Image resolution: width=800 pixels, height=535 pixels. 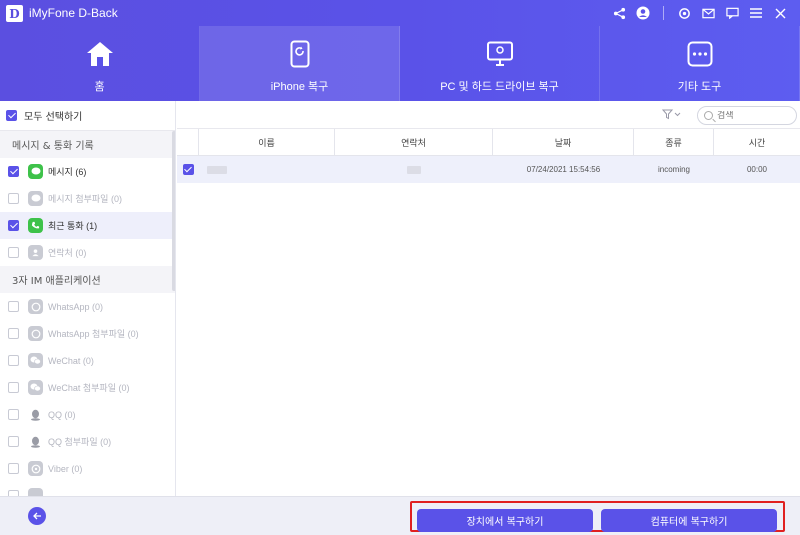 I want to click on sidebar-item-whatsapp: WhatsApp (0), so click(x=87, y=306).